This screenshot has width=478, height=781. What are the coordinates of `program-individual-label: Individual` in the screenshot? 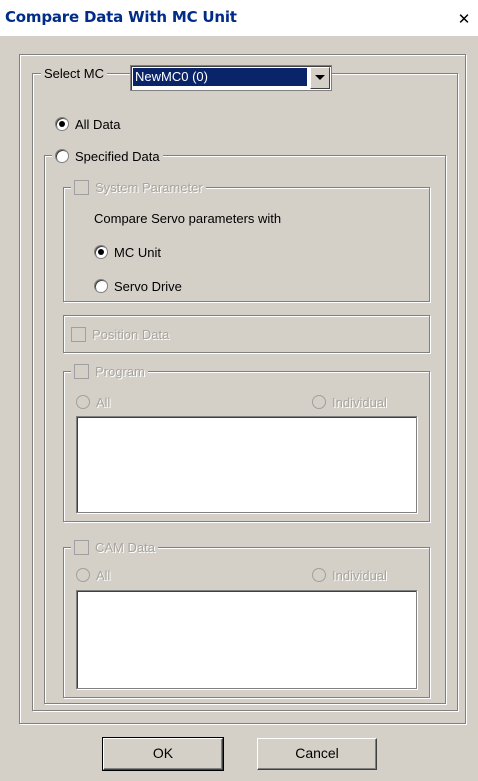 It's located at (359, 402).